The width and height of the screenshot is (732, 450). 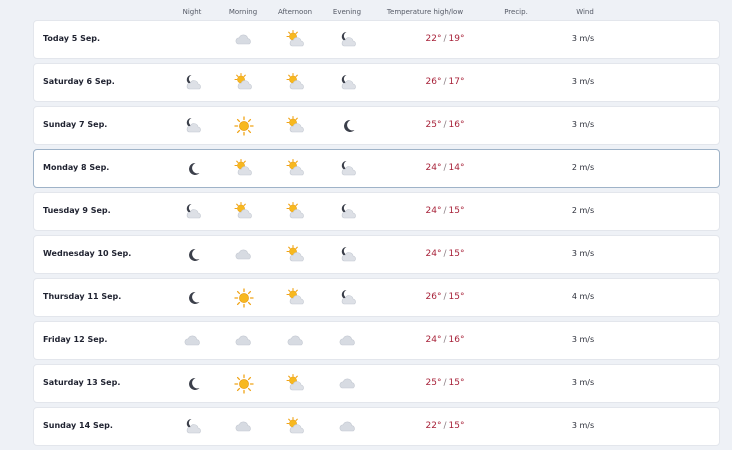 I want to click on temperature-low: 14°, so click(x=456, y=168).